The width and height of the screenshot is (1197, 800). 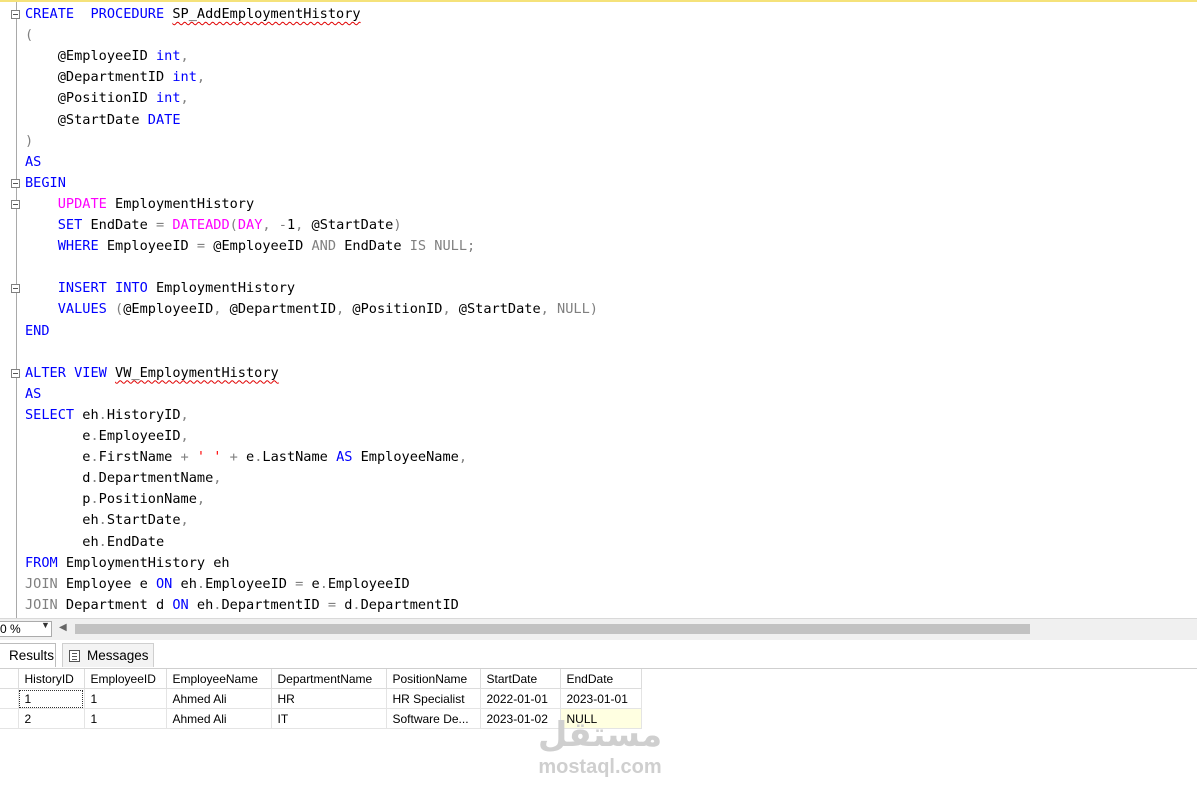 I want to click on column-header: PositionName, so click(x=433, y=679).